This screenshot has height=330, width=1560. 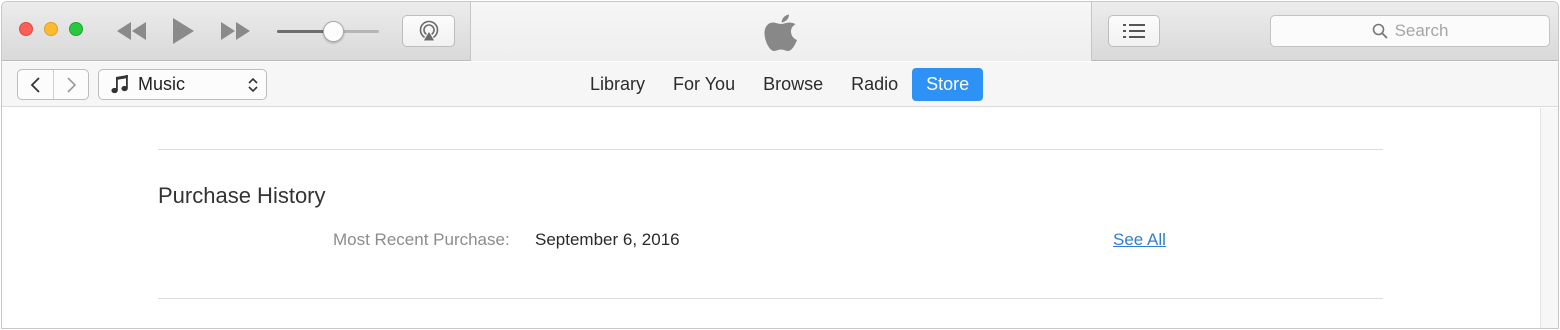 What do you see at coordinates (874, 84) in the screenshot?
I see `tab-radio: Radio` at bounding box center [874, 84].